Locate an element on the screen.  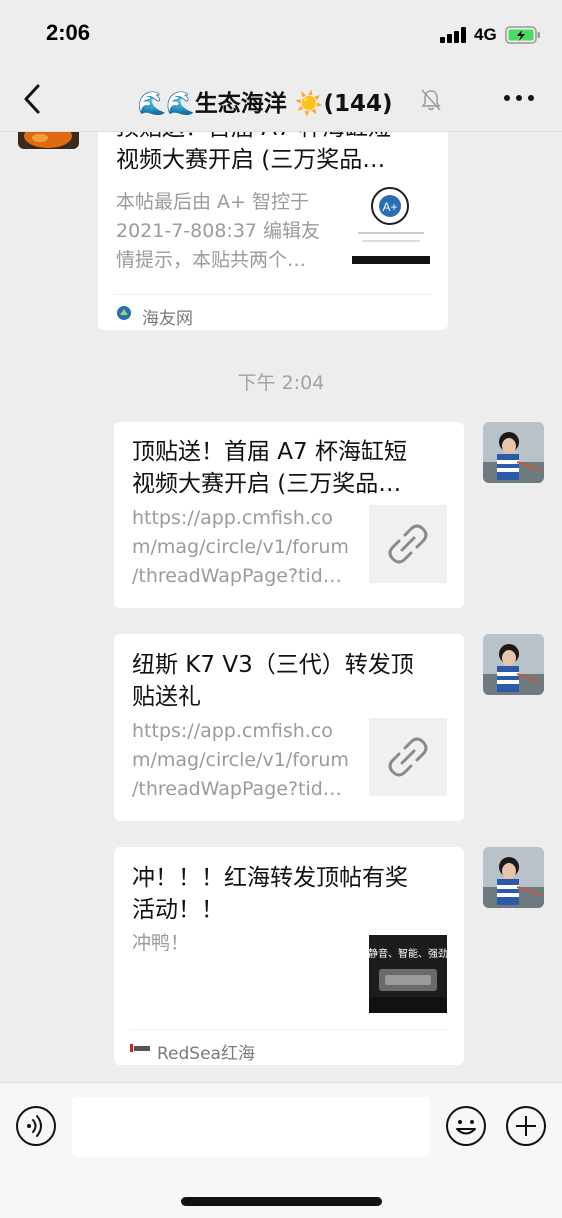
card-title: 冲！！！红海转发顶帖有奖 活动！！ is located at coordinates (270, 894).